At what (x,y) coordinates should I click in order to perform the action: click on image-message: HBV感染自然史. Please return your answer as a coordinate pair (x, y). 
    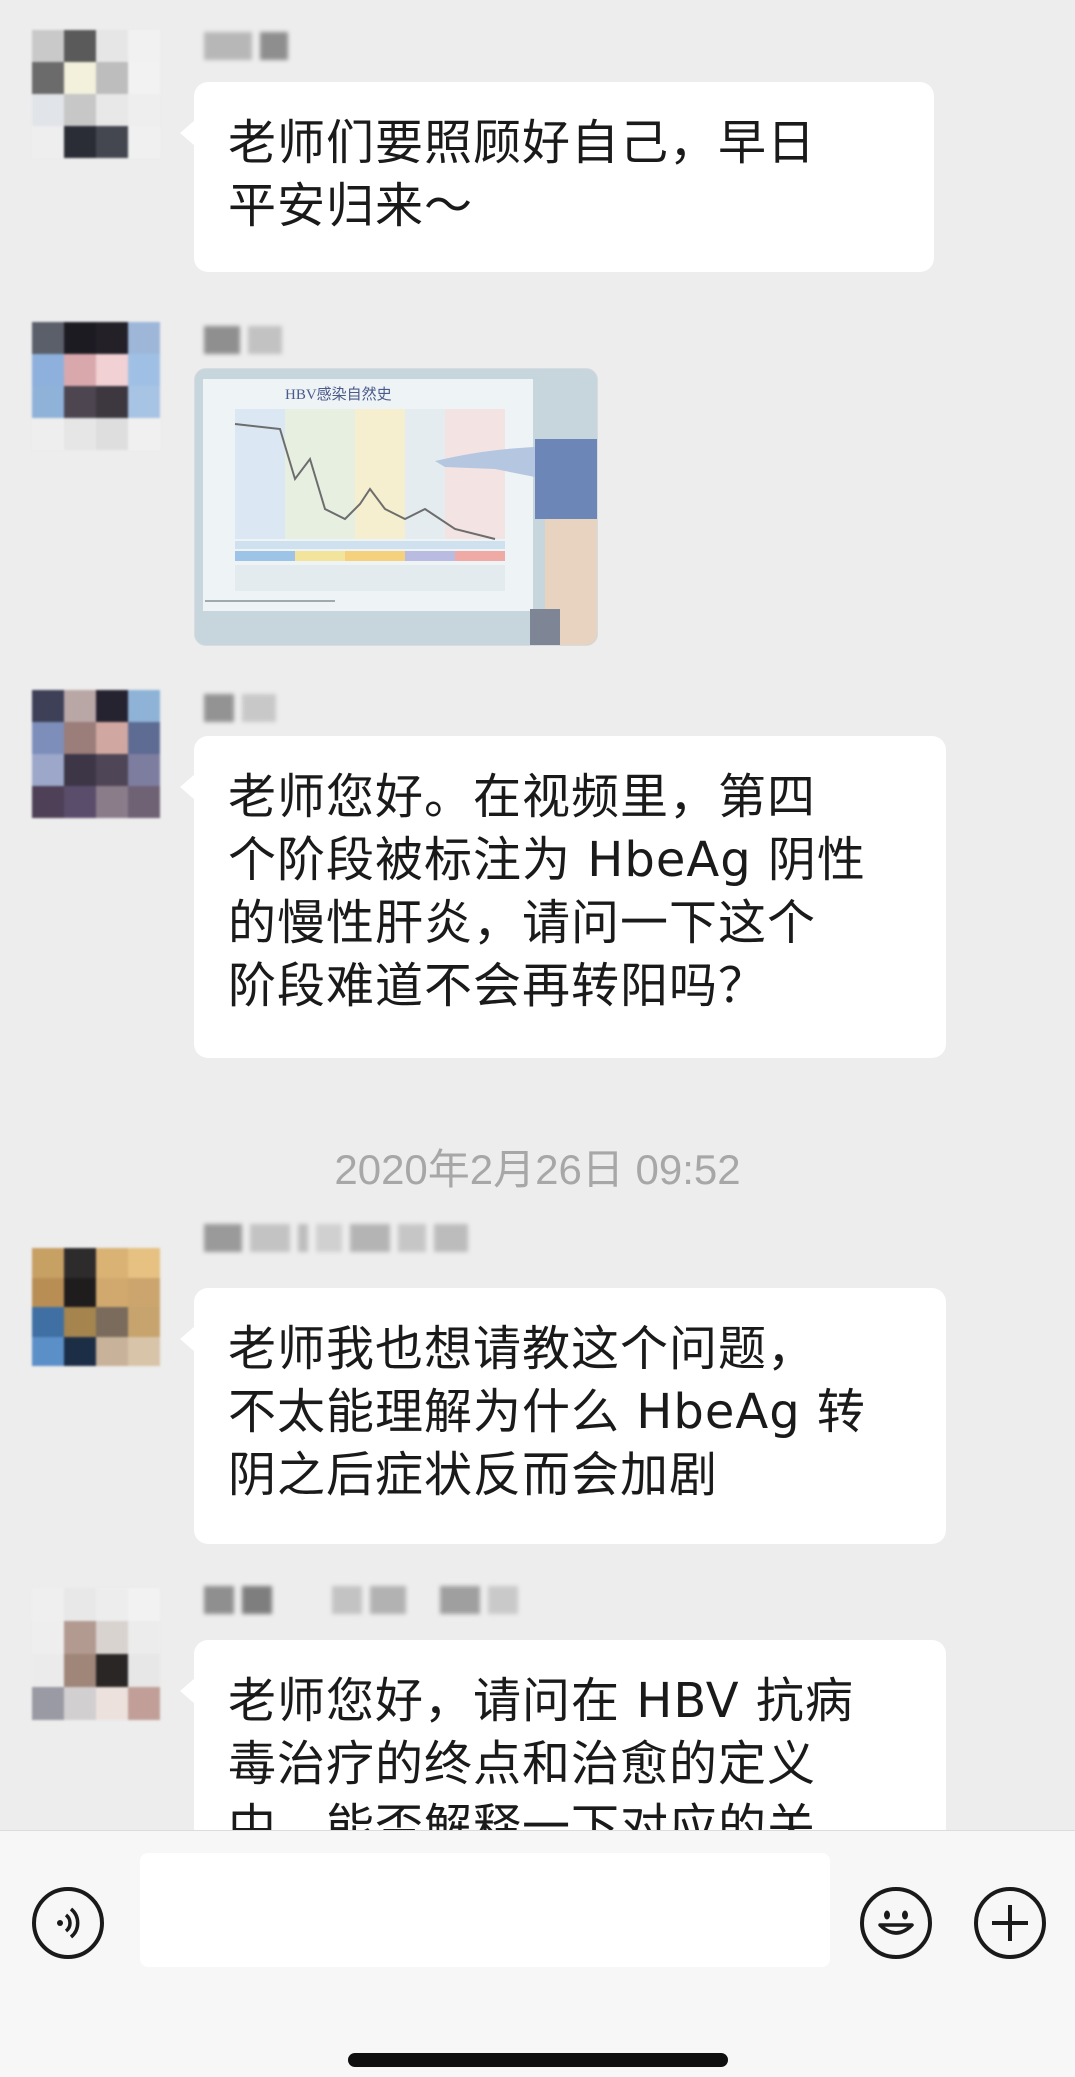
    Looking at the image, I should click on (396, 507).